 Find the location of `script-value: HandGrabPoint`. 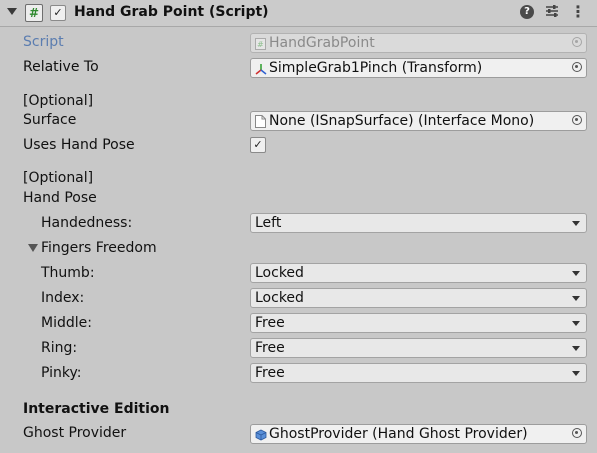

script-value: HandGrabPoint is located at coordinates (322, 43).